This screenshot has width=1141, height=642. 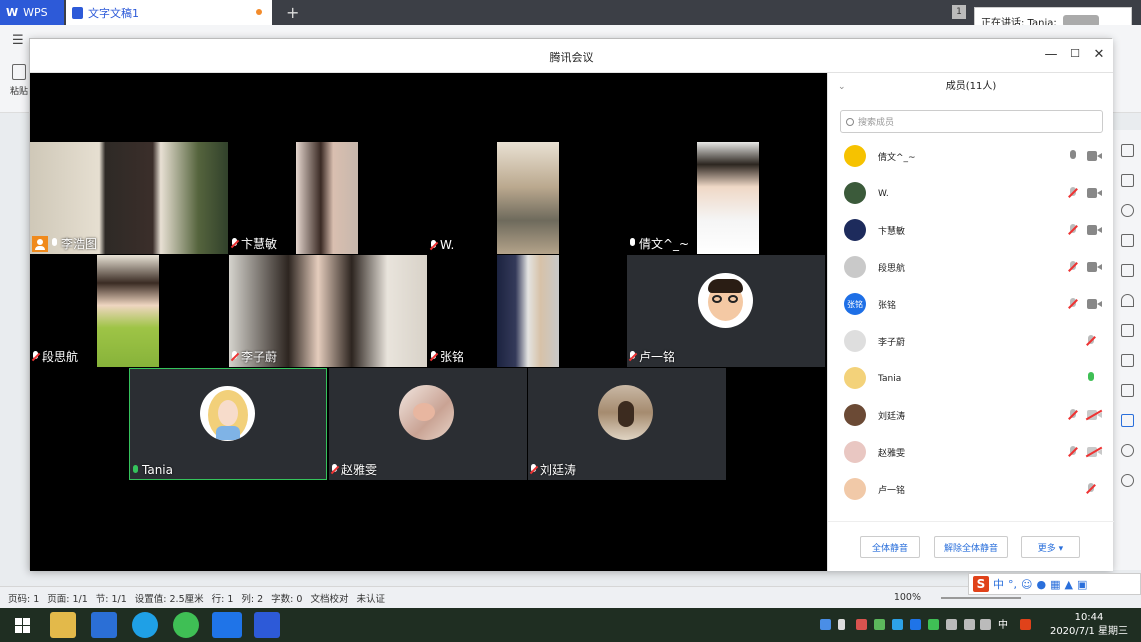 I want to click on zoom-slider, so click(x=981, y=597).